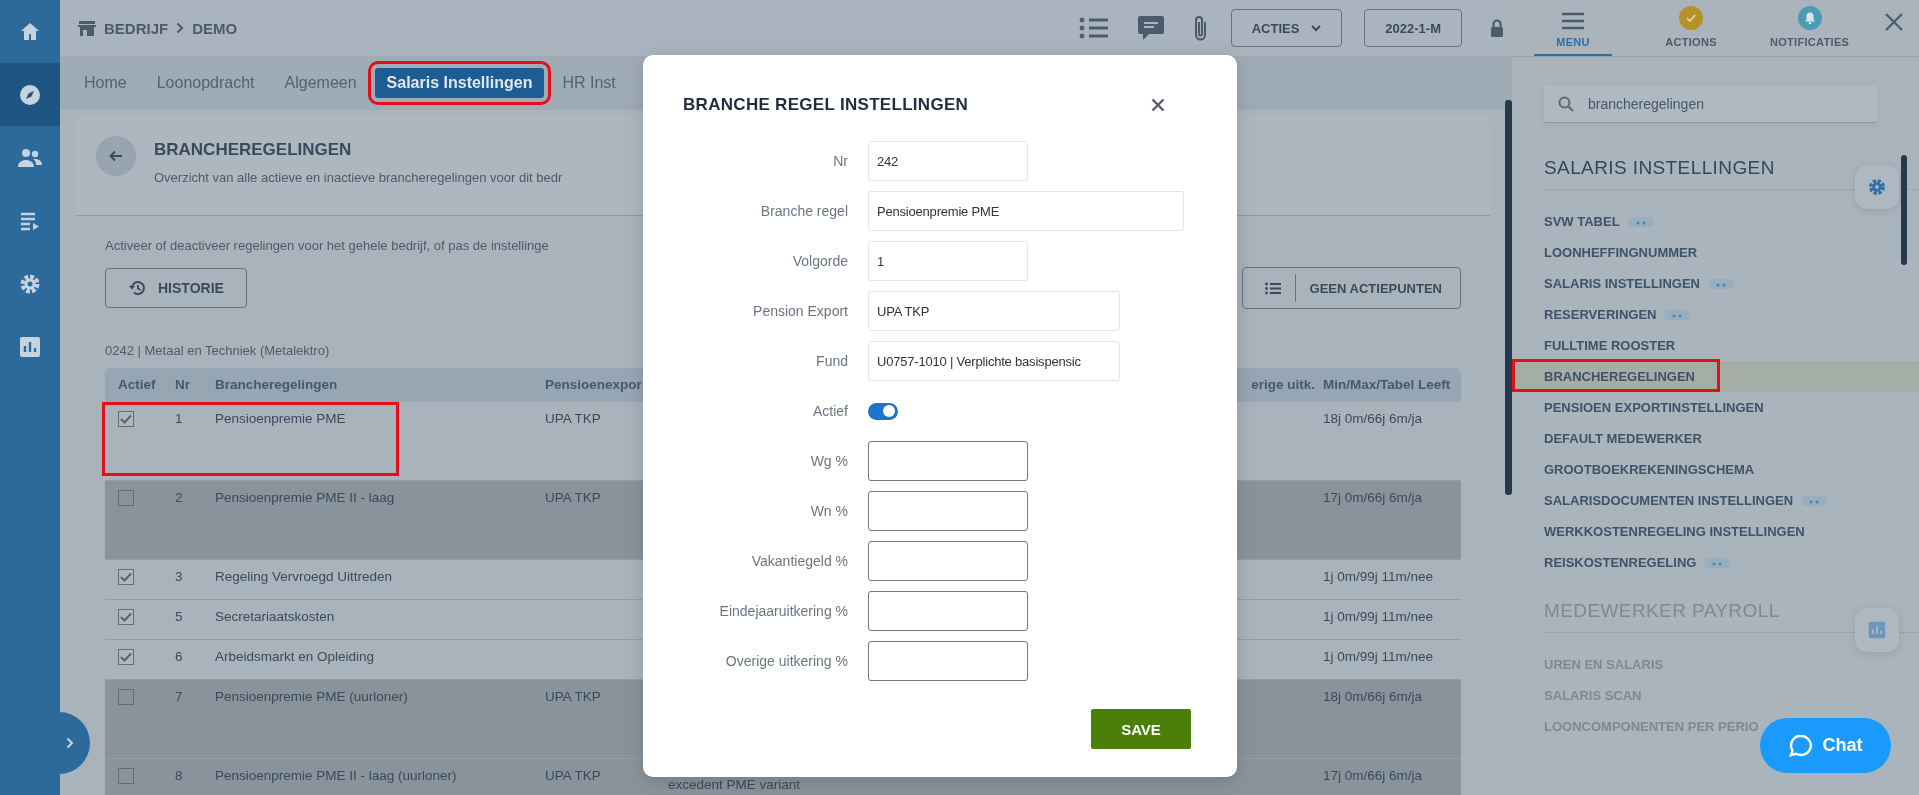 The image size is (1919, 795). What do you see at coordinates (1379, 616) in the screenshot?
I see `table-cell-text: 1j 0m/99j 11m/nee` at bounding box center [1379, 616].